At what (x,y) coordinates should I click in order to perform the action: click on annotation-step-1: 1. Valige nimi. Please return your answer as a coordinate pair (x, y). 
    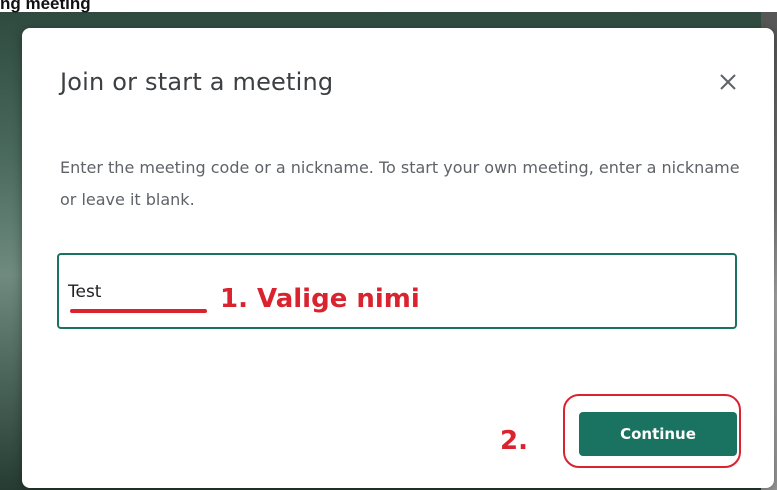
    Looking at the image, I should click on (320, 299).